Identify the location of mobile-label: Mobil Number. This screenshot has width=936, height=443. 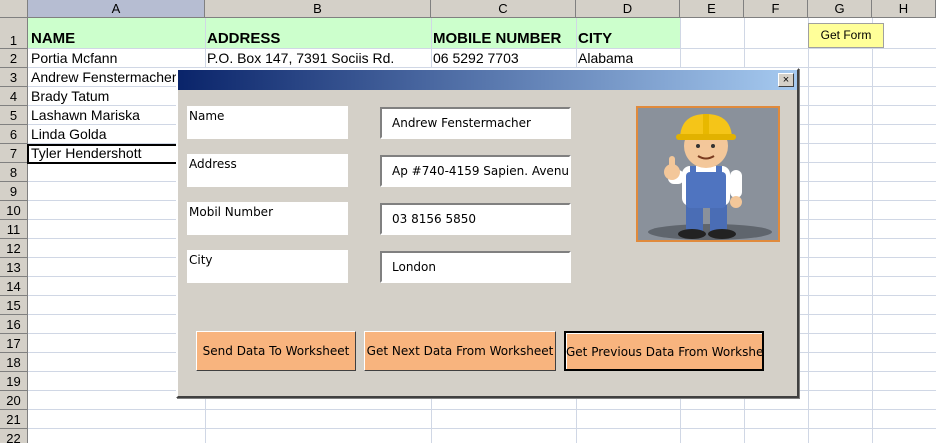
(267, 218).